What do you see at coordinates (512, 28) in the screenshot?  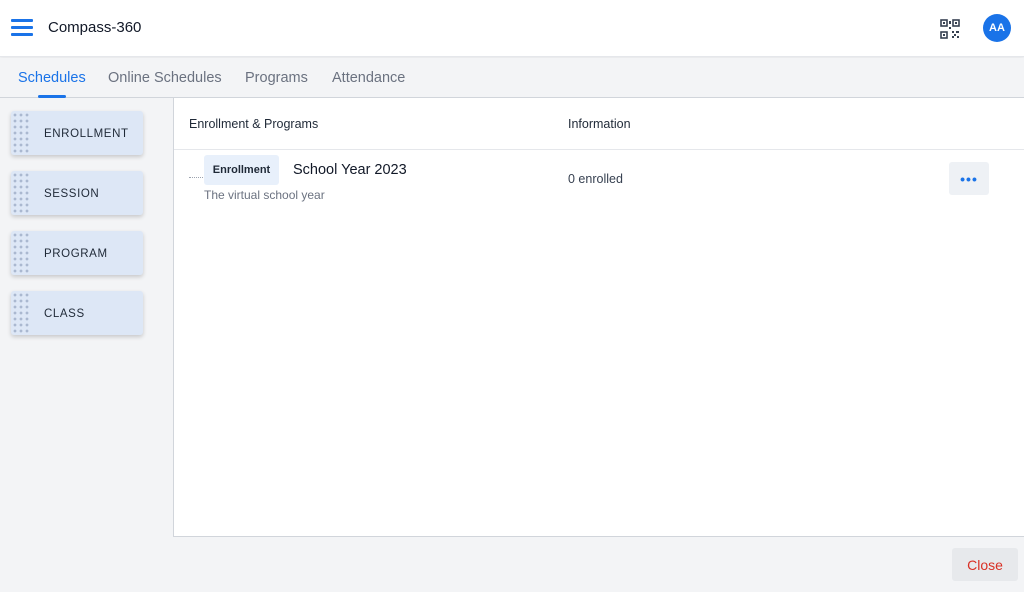 I see `app-bar: Compass-360 AA` at bounding box center [512, 28].